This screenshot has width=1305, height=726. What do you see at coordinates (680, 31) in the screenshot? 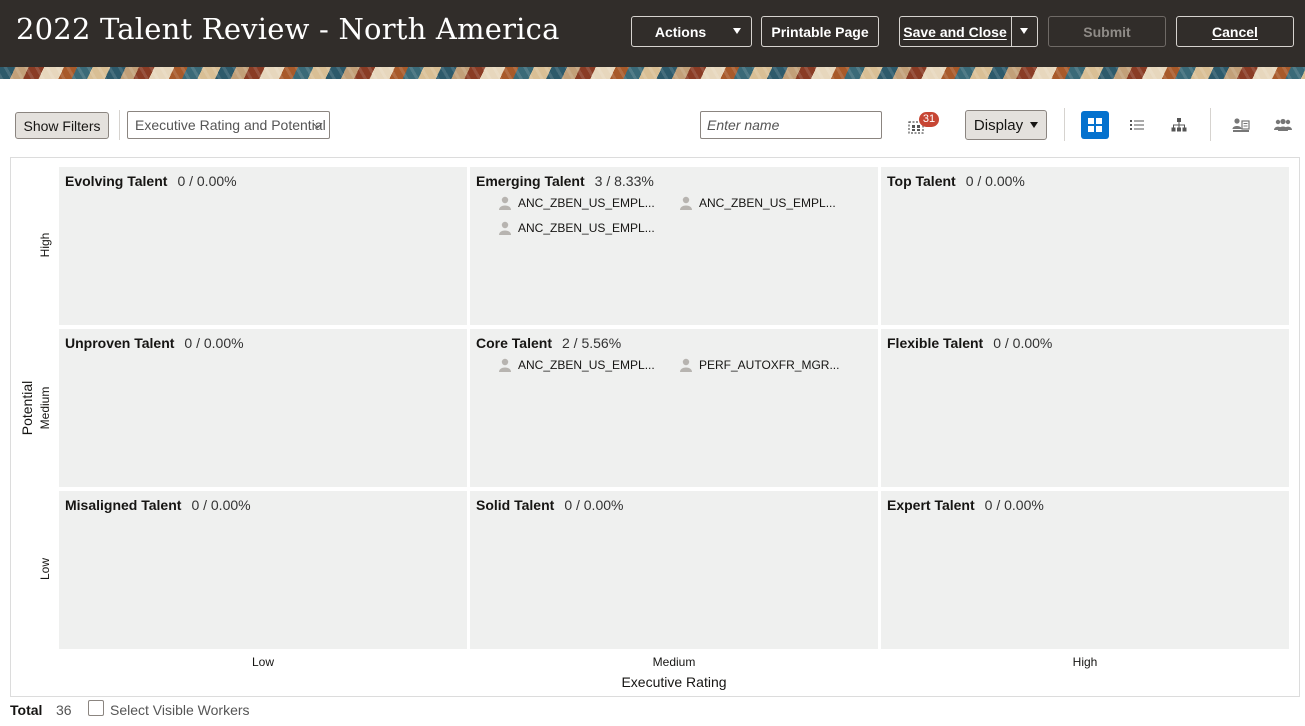
I see `actions-label: Actions` at bounding box center [680, 31].